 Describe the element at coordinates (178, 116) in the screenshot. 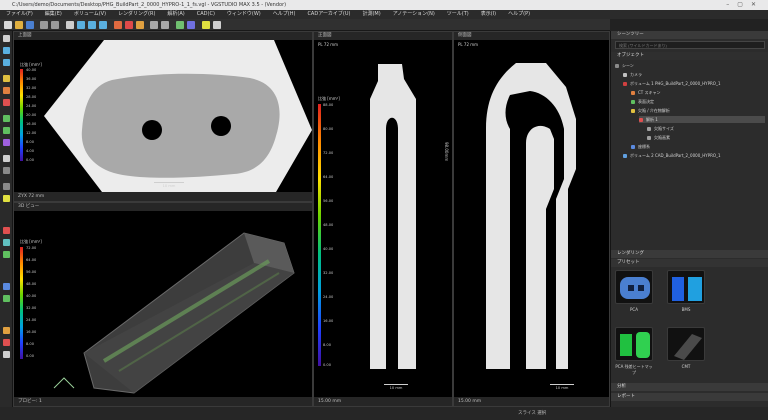

I see `cross-section-image` at that location.